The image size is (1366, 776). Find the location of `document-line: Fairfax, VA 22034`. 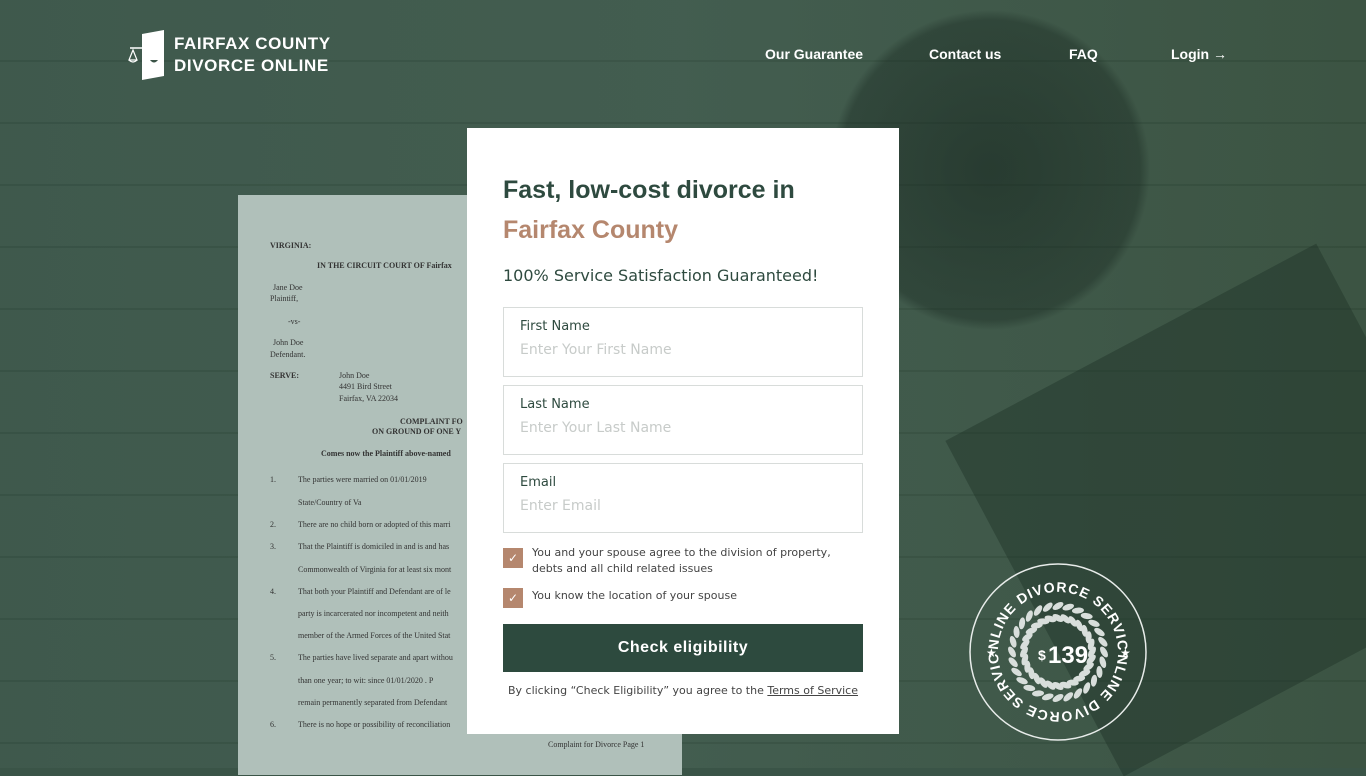

document-line: Fairfax, VA 22034 is located at coordinates (369, 398).